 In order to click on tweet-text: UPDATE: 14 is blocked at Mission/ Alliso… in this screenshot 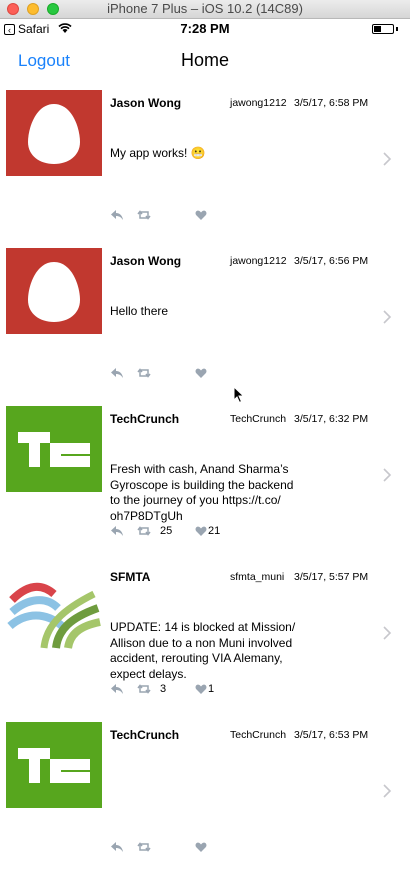, I will do `click(203, 650)`.